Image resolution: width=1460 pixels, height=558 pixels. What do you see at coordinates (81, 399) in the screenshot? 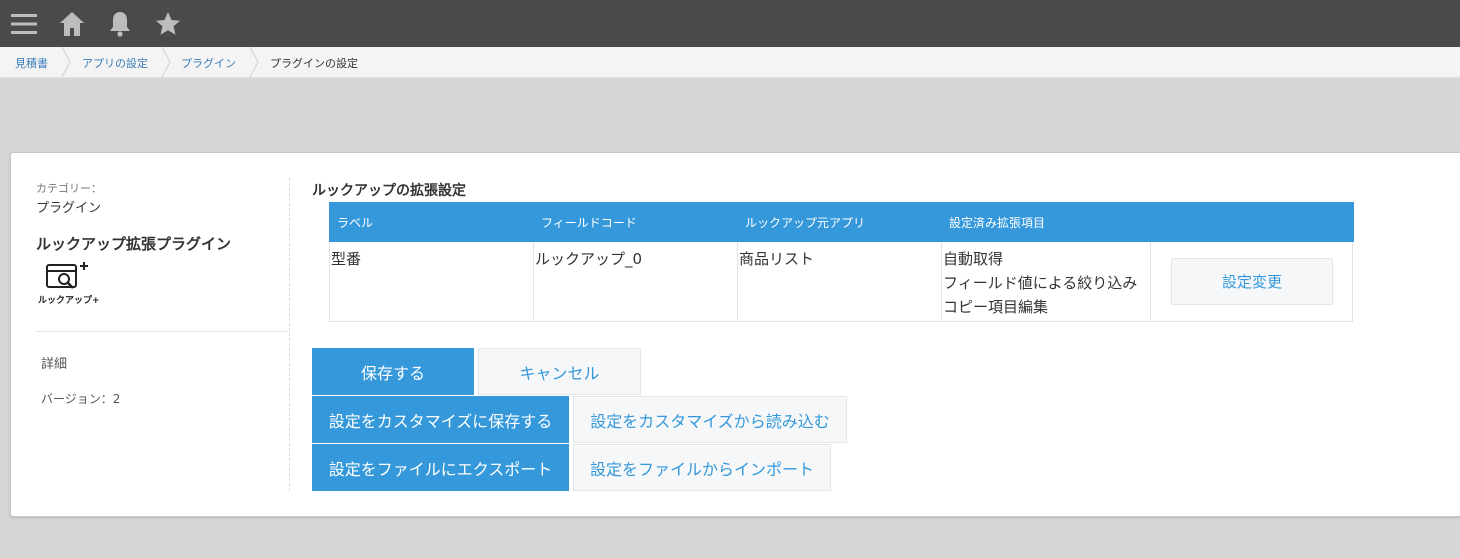
I see `version-label: バージョン：2` at bounding box center [81, 399].